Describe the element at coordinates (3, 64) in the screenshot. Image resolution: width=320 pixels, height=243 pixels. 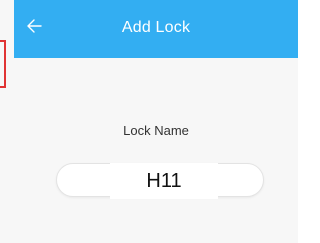
I see `red-highlight-mark` at that location.